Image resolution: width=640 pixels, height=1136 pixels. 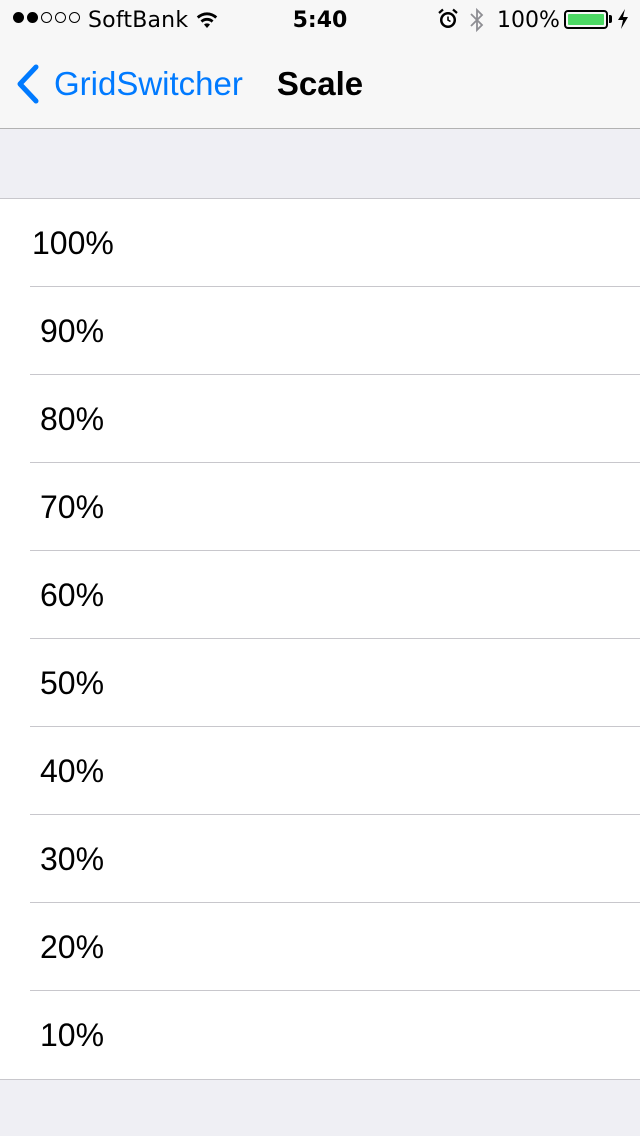 What do you see at coordinates (320, 595) in the screenshot?
I see `scale-option-row: 60%` at bounding box center [320, 595].